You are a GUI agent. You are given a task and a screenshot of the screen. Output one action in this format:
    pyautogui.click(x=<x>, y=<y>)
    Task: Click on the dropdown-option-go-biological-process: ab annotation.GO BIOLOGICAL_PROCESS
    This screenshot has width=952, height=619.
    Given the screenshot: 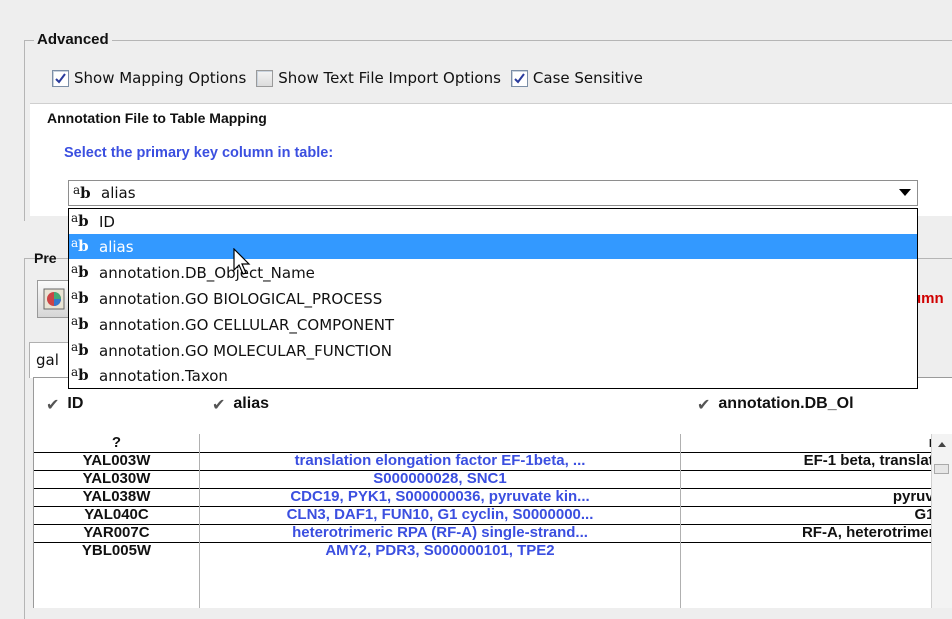 What is the action you would take?
    pyautogui.click(x=493, y=298)
    